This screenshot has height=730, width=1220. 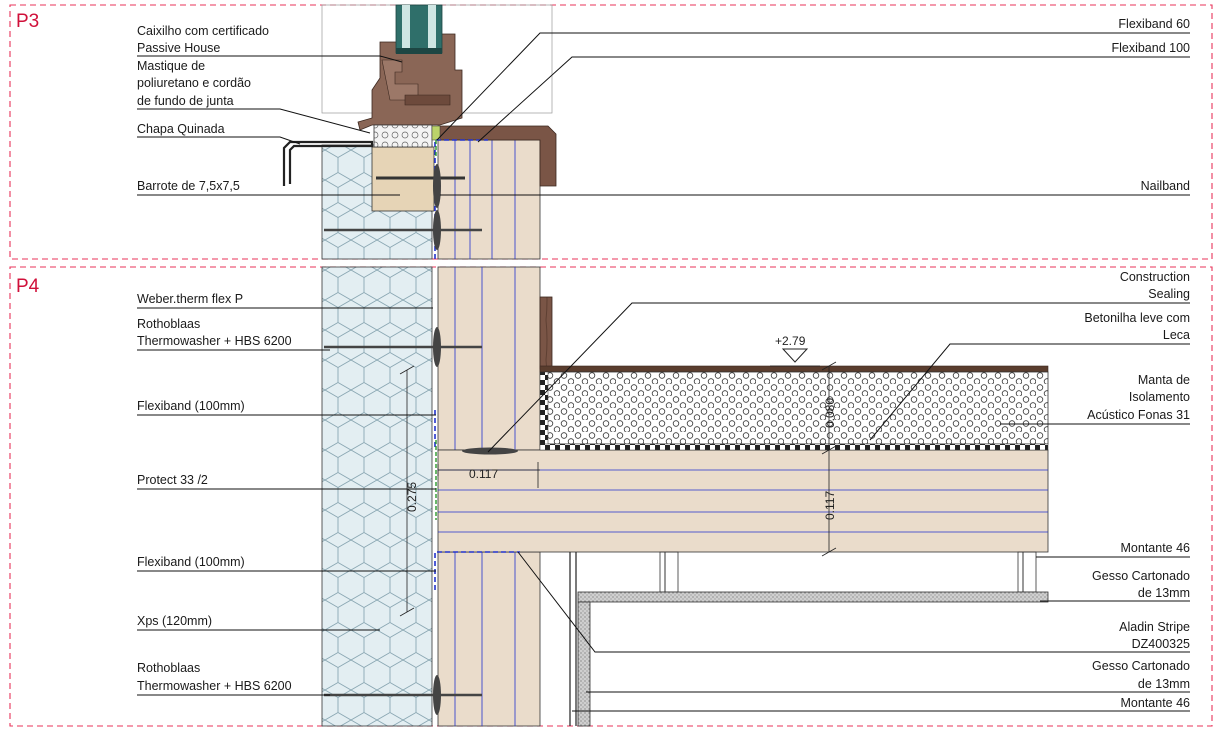 I want to click on label-sealant-2: poliuretano e cordão, so click(x=194, y=83).